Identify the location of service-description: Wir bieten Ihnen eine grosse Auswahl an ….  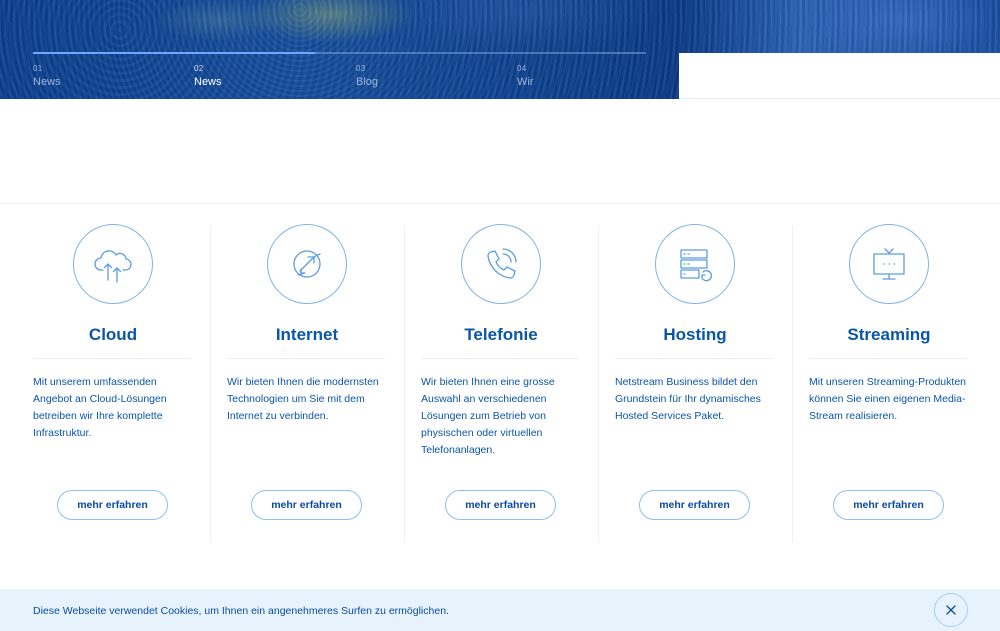
(488, 416).